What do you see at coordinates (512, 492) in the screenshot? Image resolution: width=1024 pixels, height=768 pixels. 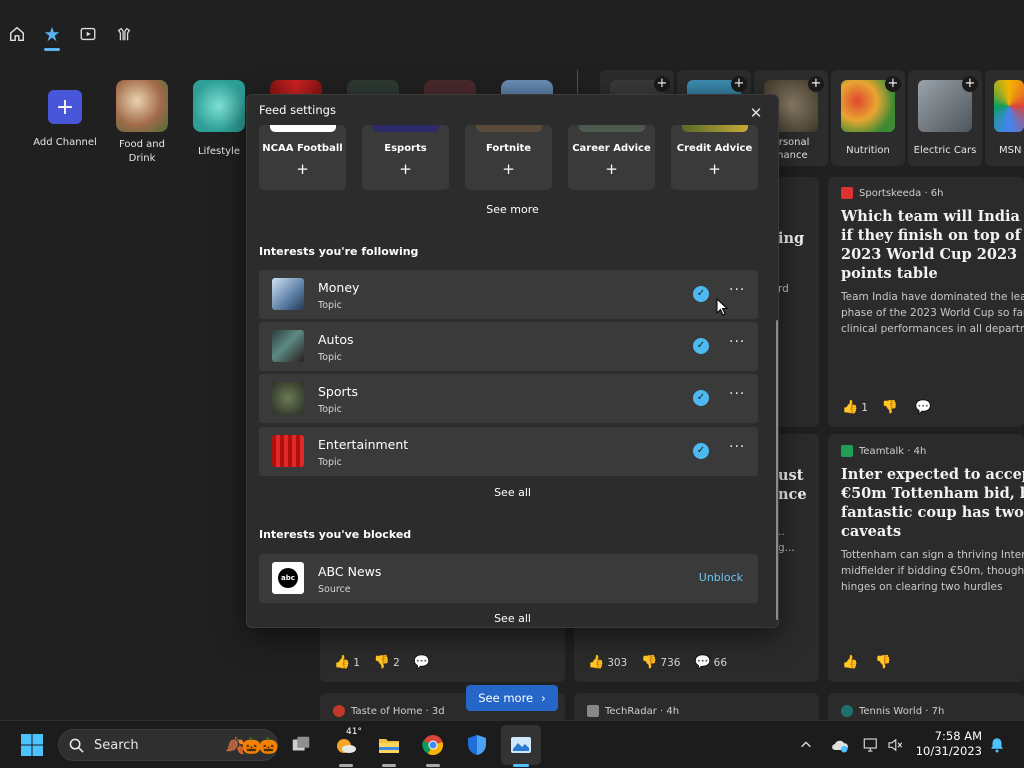 I see `following-see-all-link: See all` at bounding box center [512, 492].